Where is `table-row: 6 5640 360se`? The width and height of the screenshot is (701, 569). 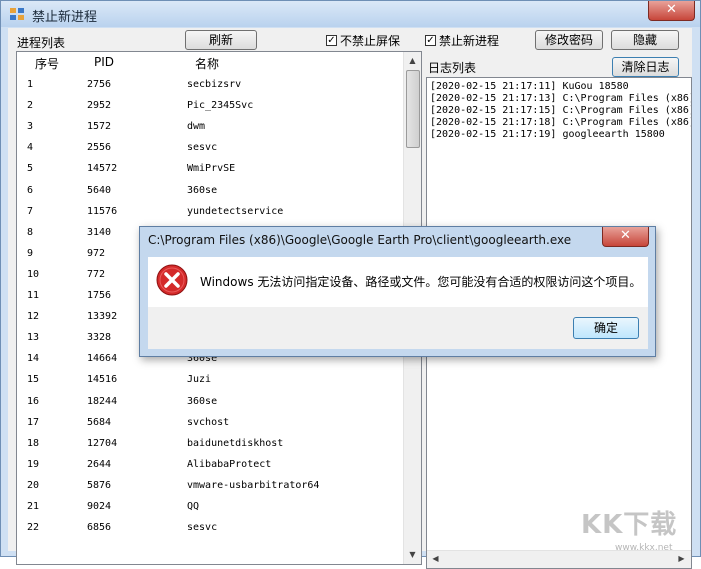 table-row: 6 5640 360se is located at coordinates (211, 190).